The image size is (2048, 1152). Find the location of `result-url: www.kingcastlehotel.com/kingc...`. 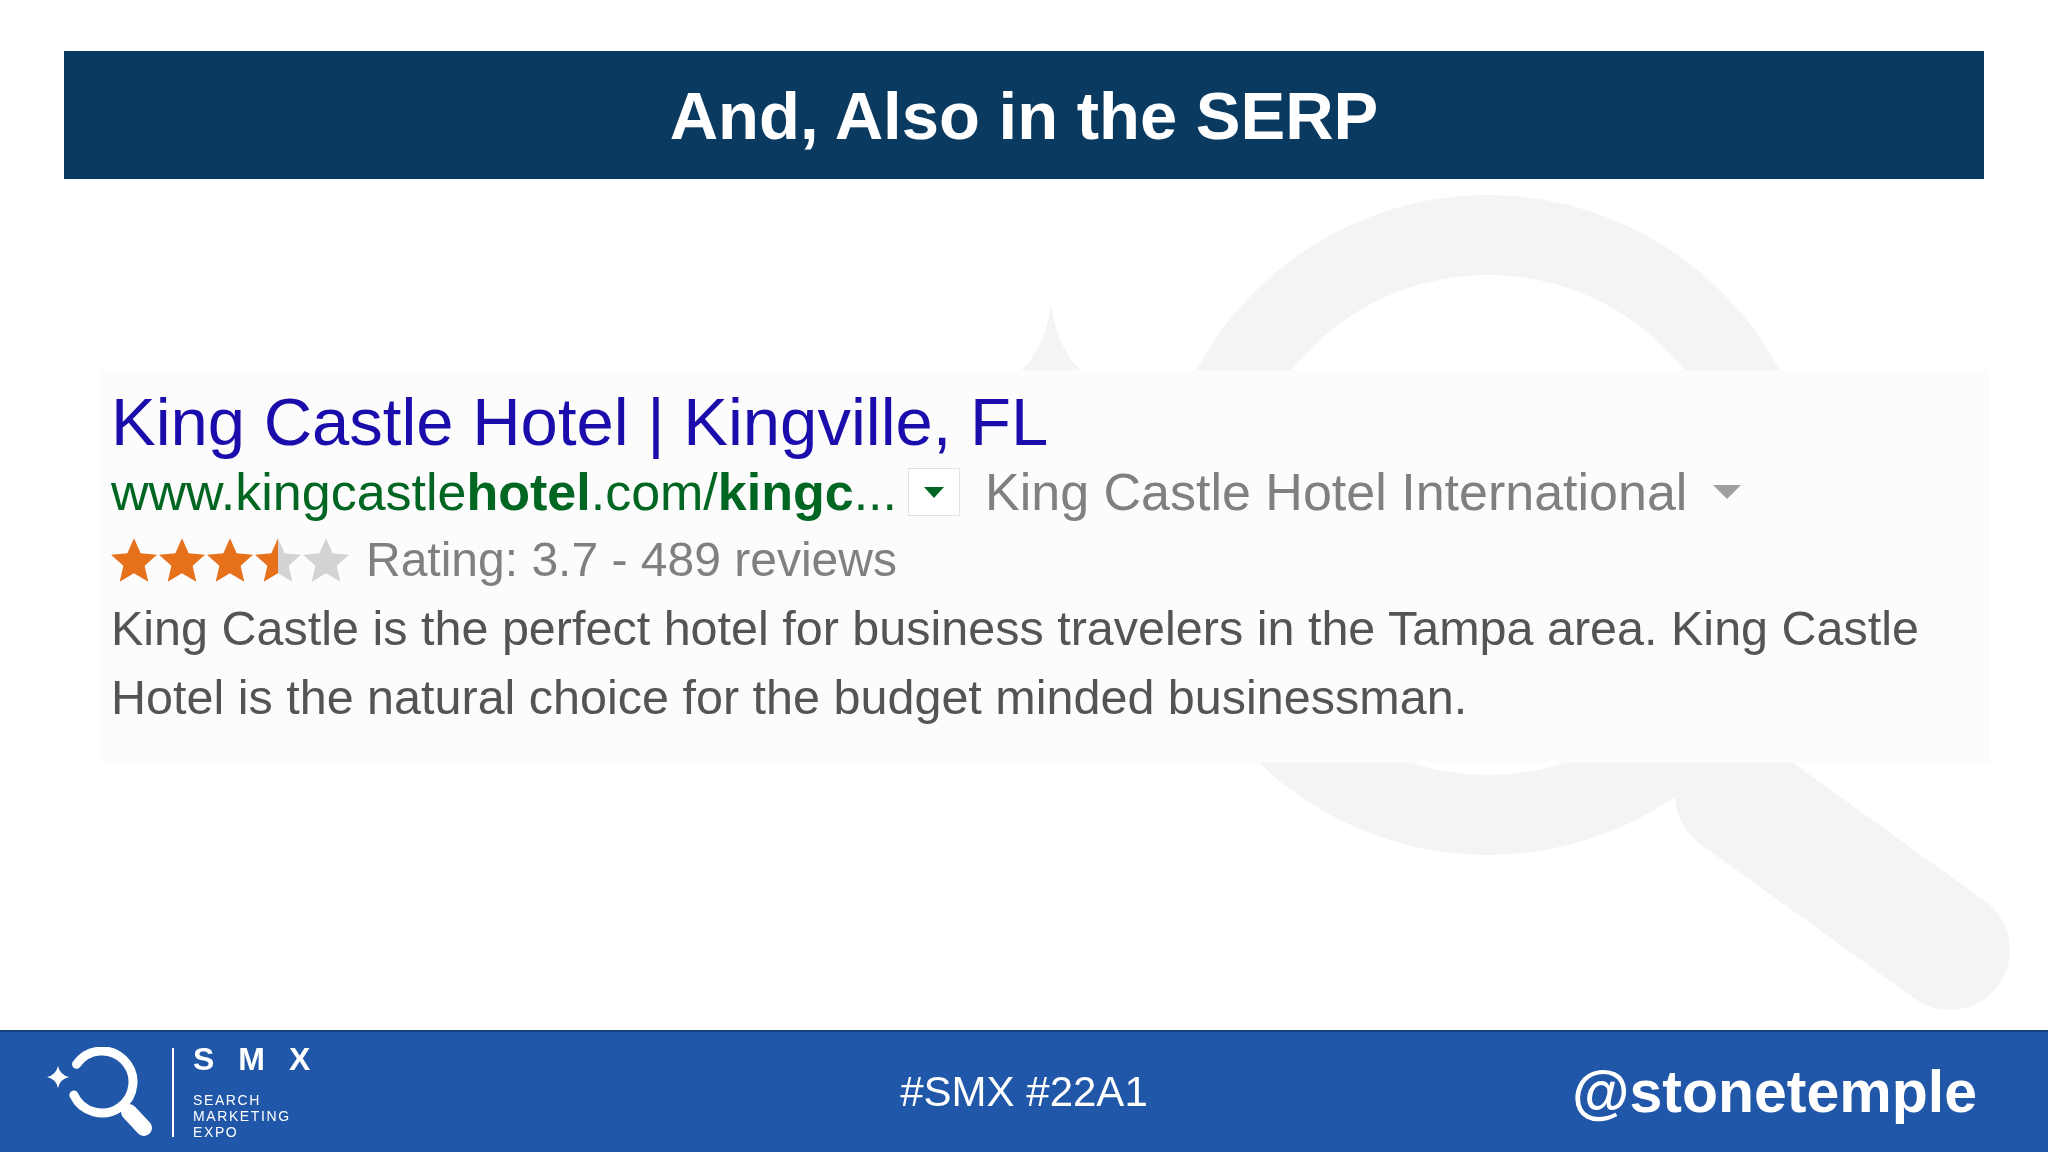

result-url: www.kingcastlehotel.com/kingc... is located at coordinates (504, 492).